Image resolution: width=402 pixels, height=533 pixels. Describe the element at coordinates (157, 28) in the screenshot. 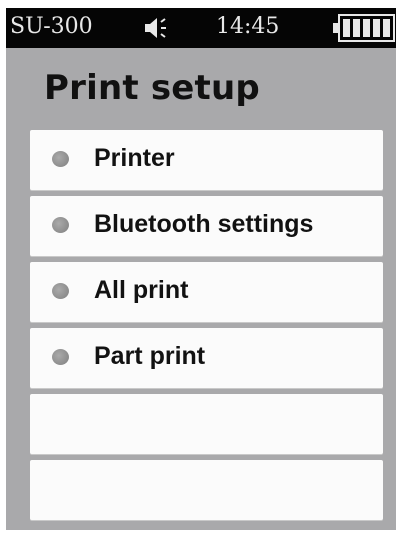

I see `speaker-volume-icon` at that location.